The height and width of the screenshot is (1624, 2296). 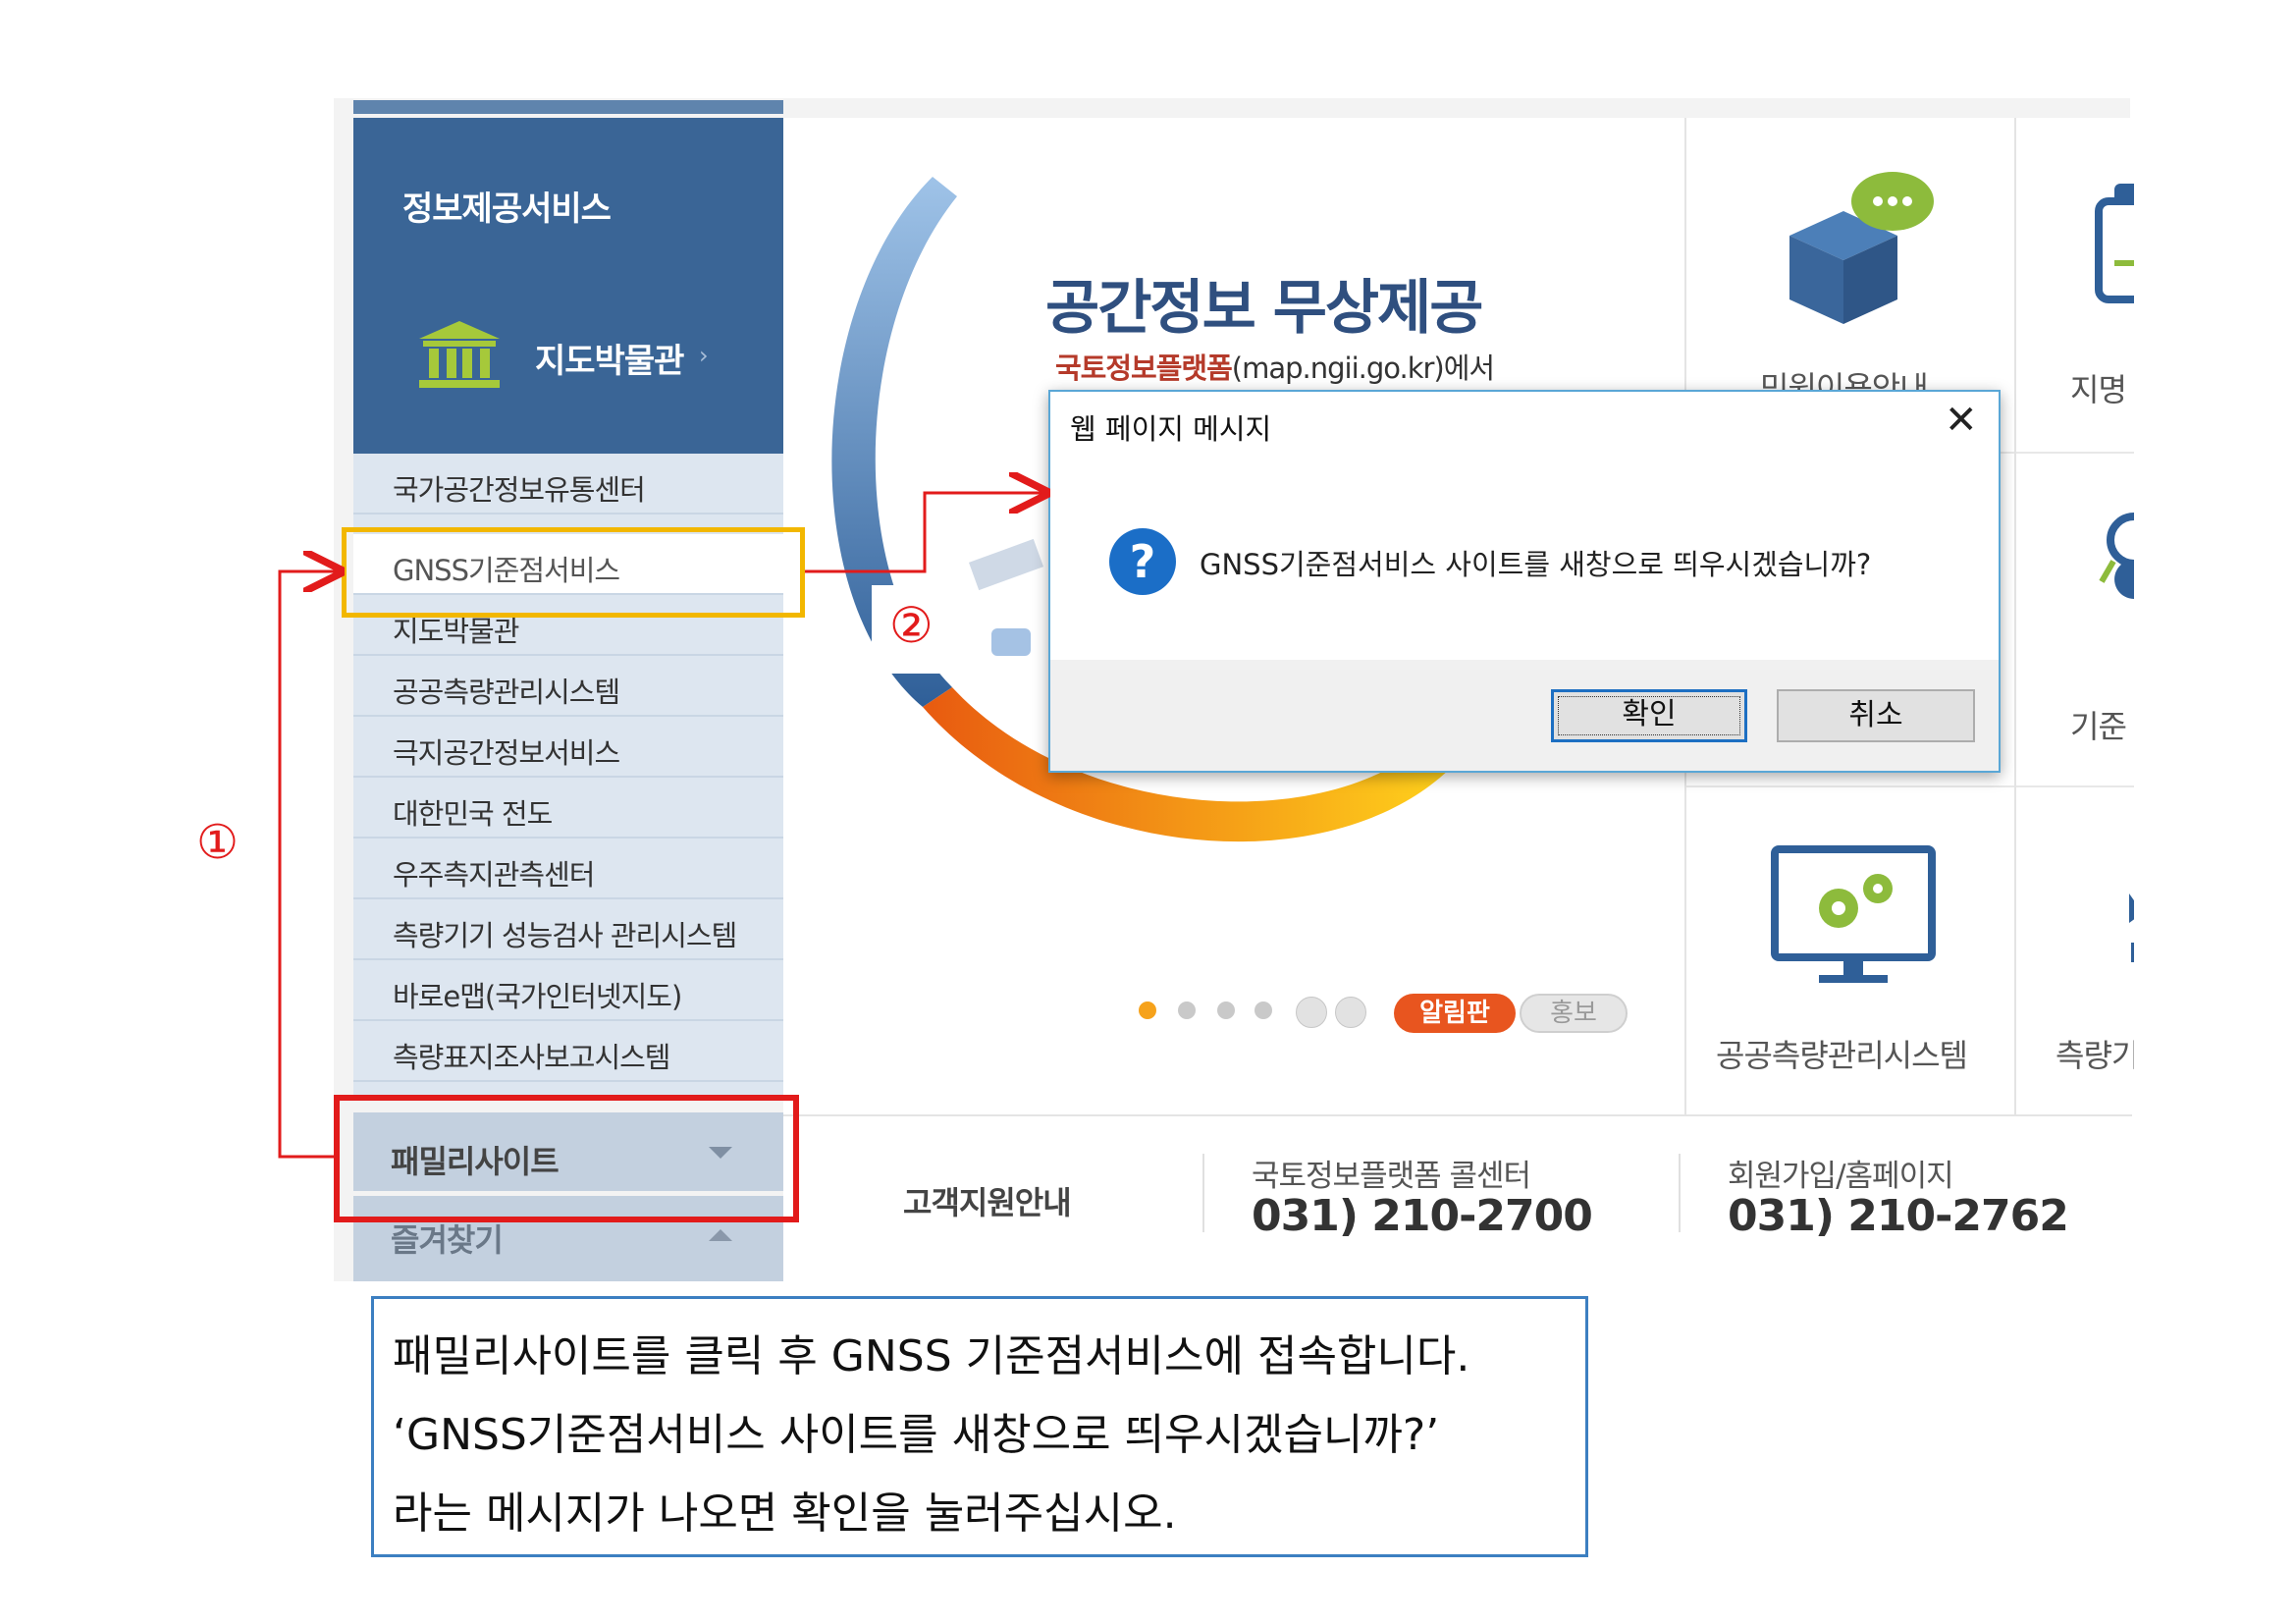 What do you see at coordinates (218, 842) in the screenshot?
I see `step-1-marker: ①` at bounding box center [218, 842].